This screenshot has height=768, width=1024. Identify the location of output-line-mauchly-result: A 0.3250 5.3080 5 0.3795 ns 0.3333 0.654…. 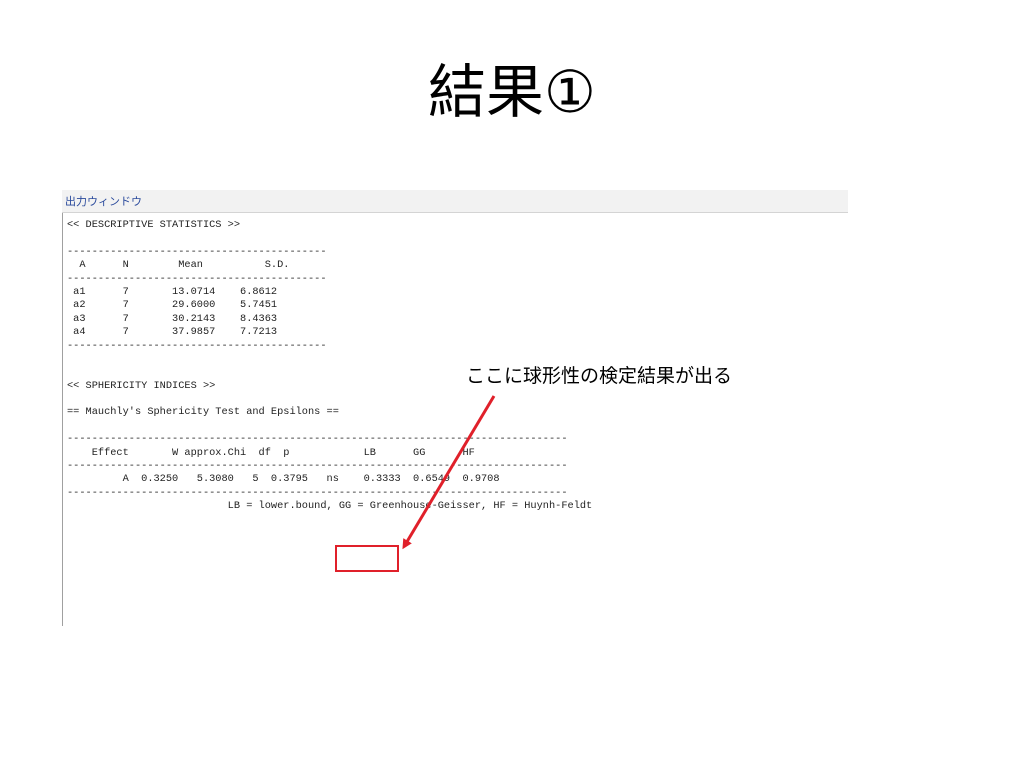
(283, 479).